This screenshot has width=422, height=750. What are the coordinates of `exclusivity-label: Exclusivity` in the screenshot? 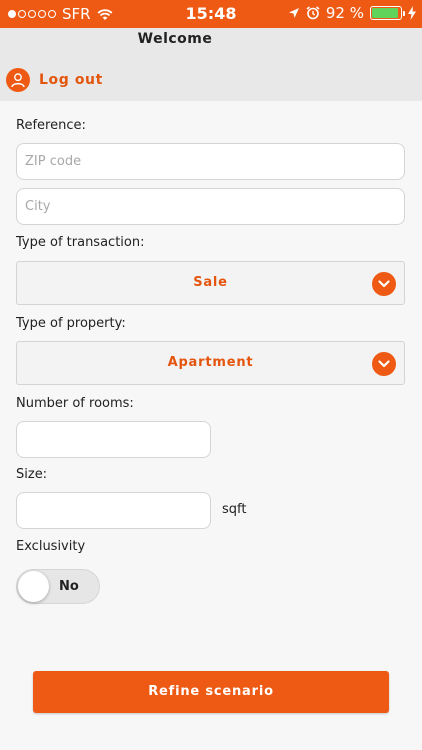 It's located at (51, 546).